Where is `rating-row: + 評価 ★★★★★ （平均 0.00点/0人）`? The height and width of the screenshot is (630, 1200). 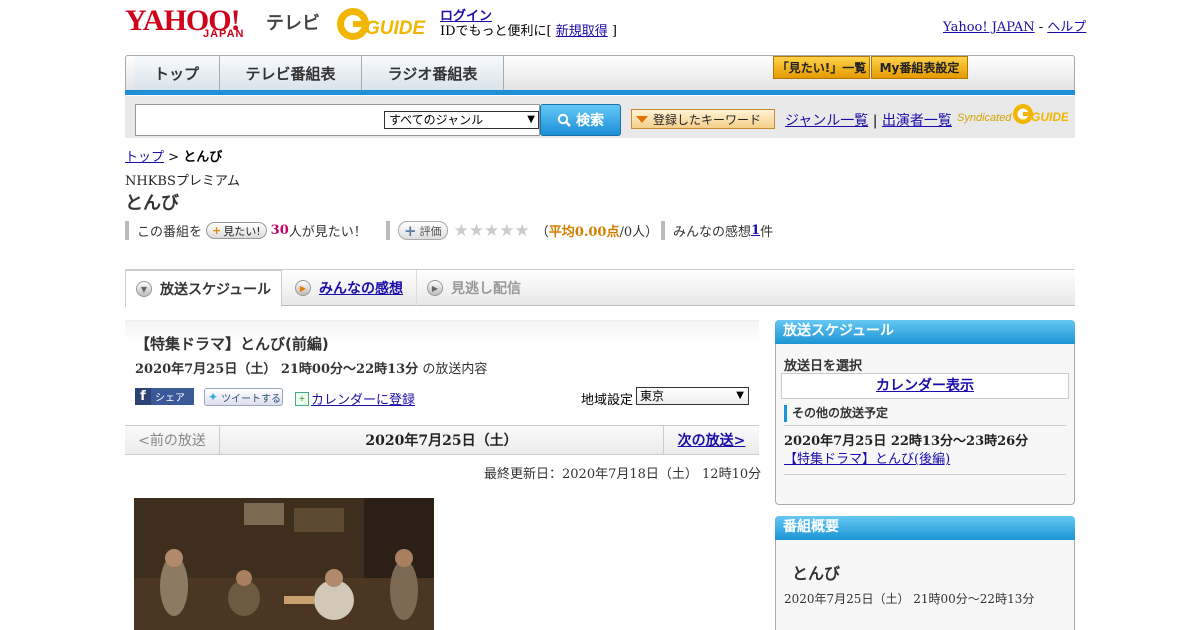 rating-row: + 評価 ★★★★★ （平均 0.00点/0人） is located at coordinates (522, 230).